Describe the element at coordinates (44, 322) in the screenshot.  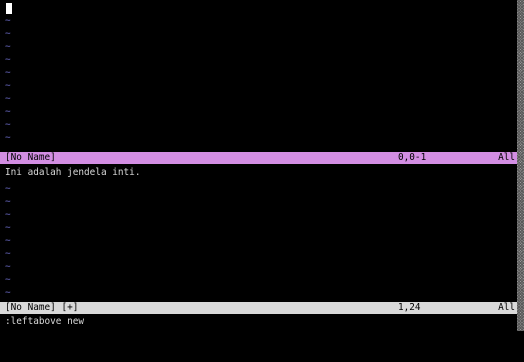
I see `command-line: :leftabove new` at that location.